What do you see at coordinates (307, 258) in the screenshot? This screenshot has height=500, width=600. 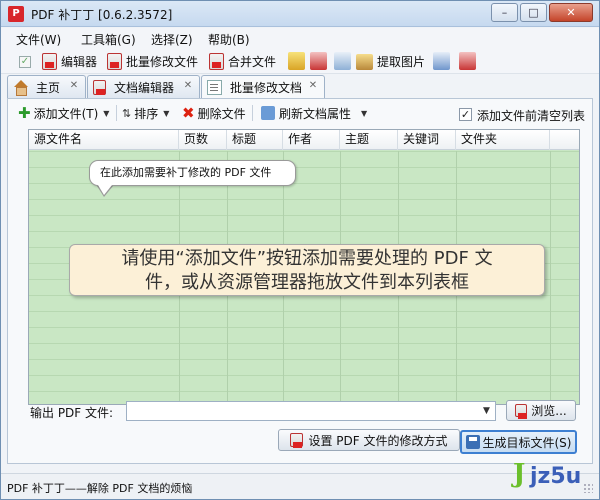 I see `drop-hint-line-1: 请使用“添加文件”按钮添加需要处理的 PDF 文` at bounding box center [307, 258].